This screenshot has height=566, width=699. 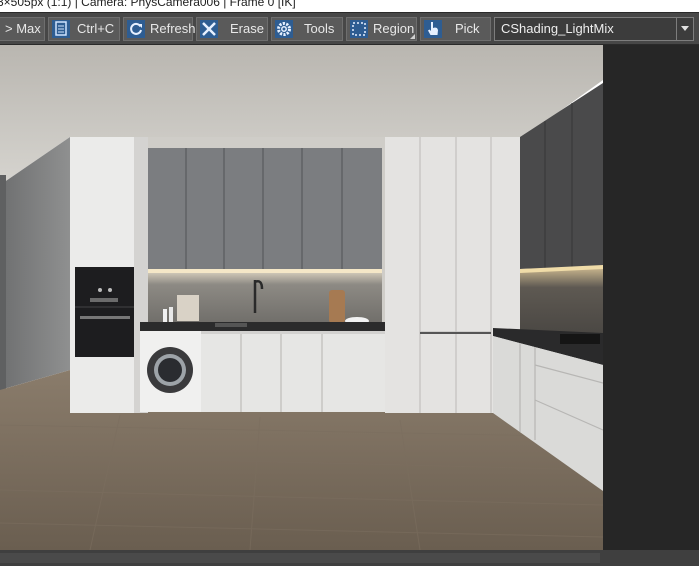 What do you see at coordinates (394, 28) in the screenshot?
I see `region-button-label: Region` at bounding box center [394, 28].